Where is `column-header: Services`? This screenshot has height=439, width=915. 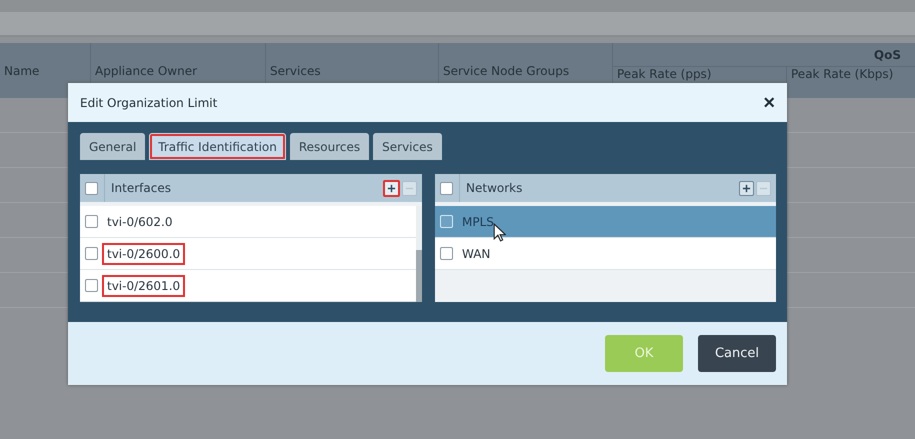 column-header: Services is located at coordinates (295, 71).